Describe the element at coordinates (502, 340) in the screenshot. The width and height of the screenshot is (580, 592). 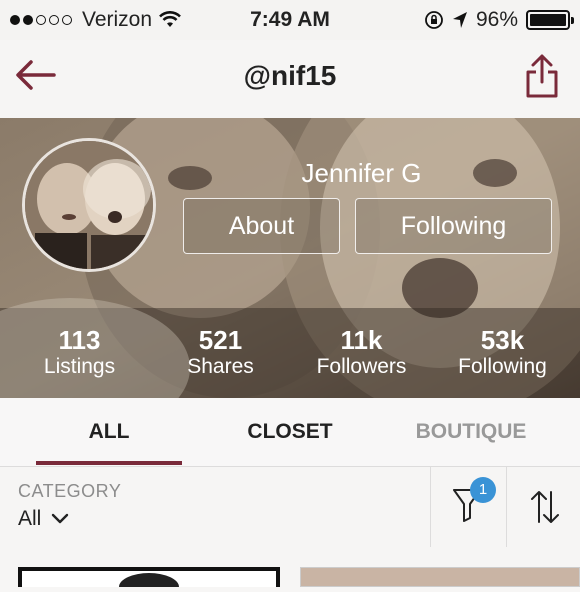
I see `stat-value: 53k` at that location.